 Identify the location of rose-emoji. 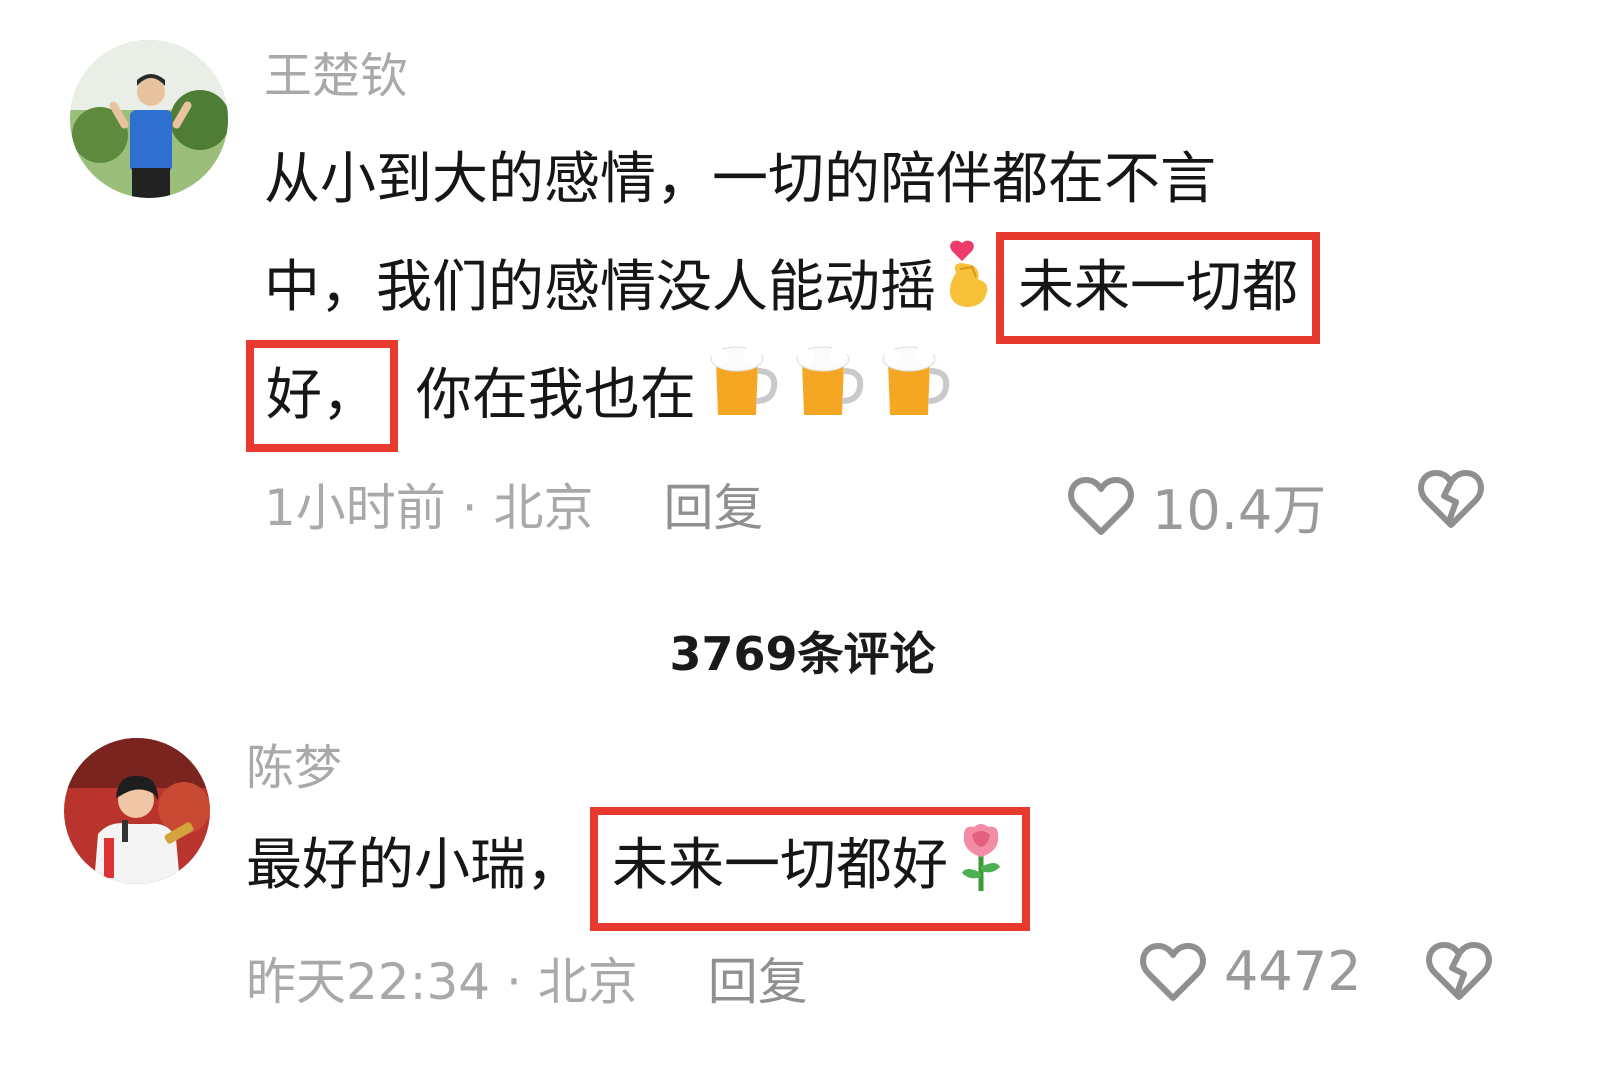
(981, 869).